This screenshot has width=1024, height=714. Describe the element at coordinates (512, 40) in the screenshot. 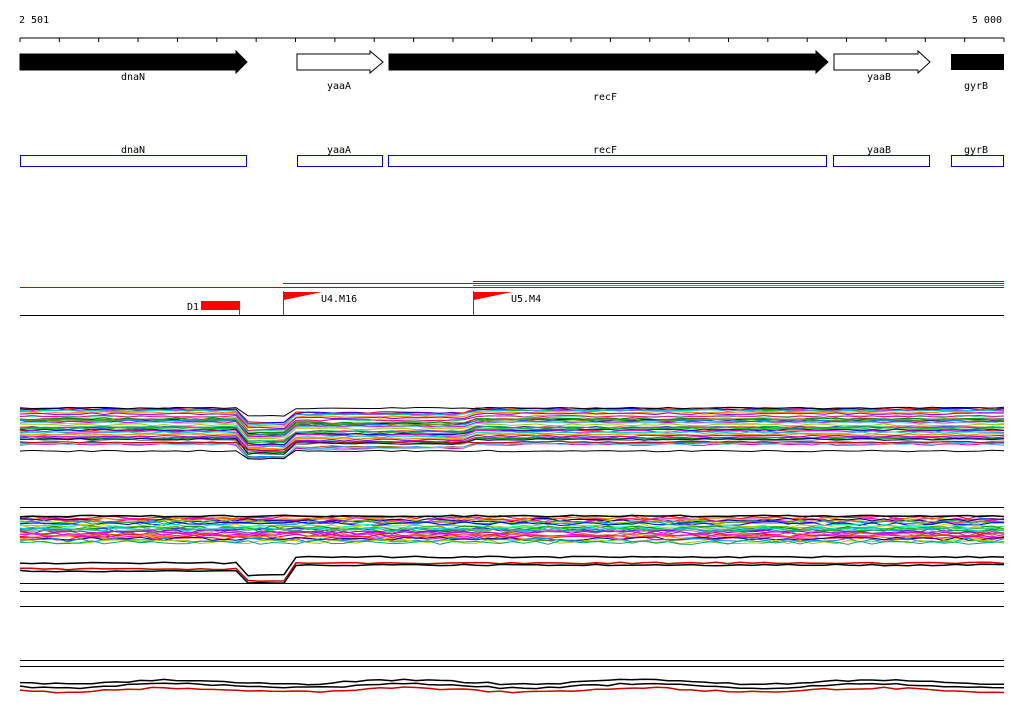

I see `ruler-ticks` at that location.